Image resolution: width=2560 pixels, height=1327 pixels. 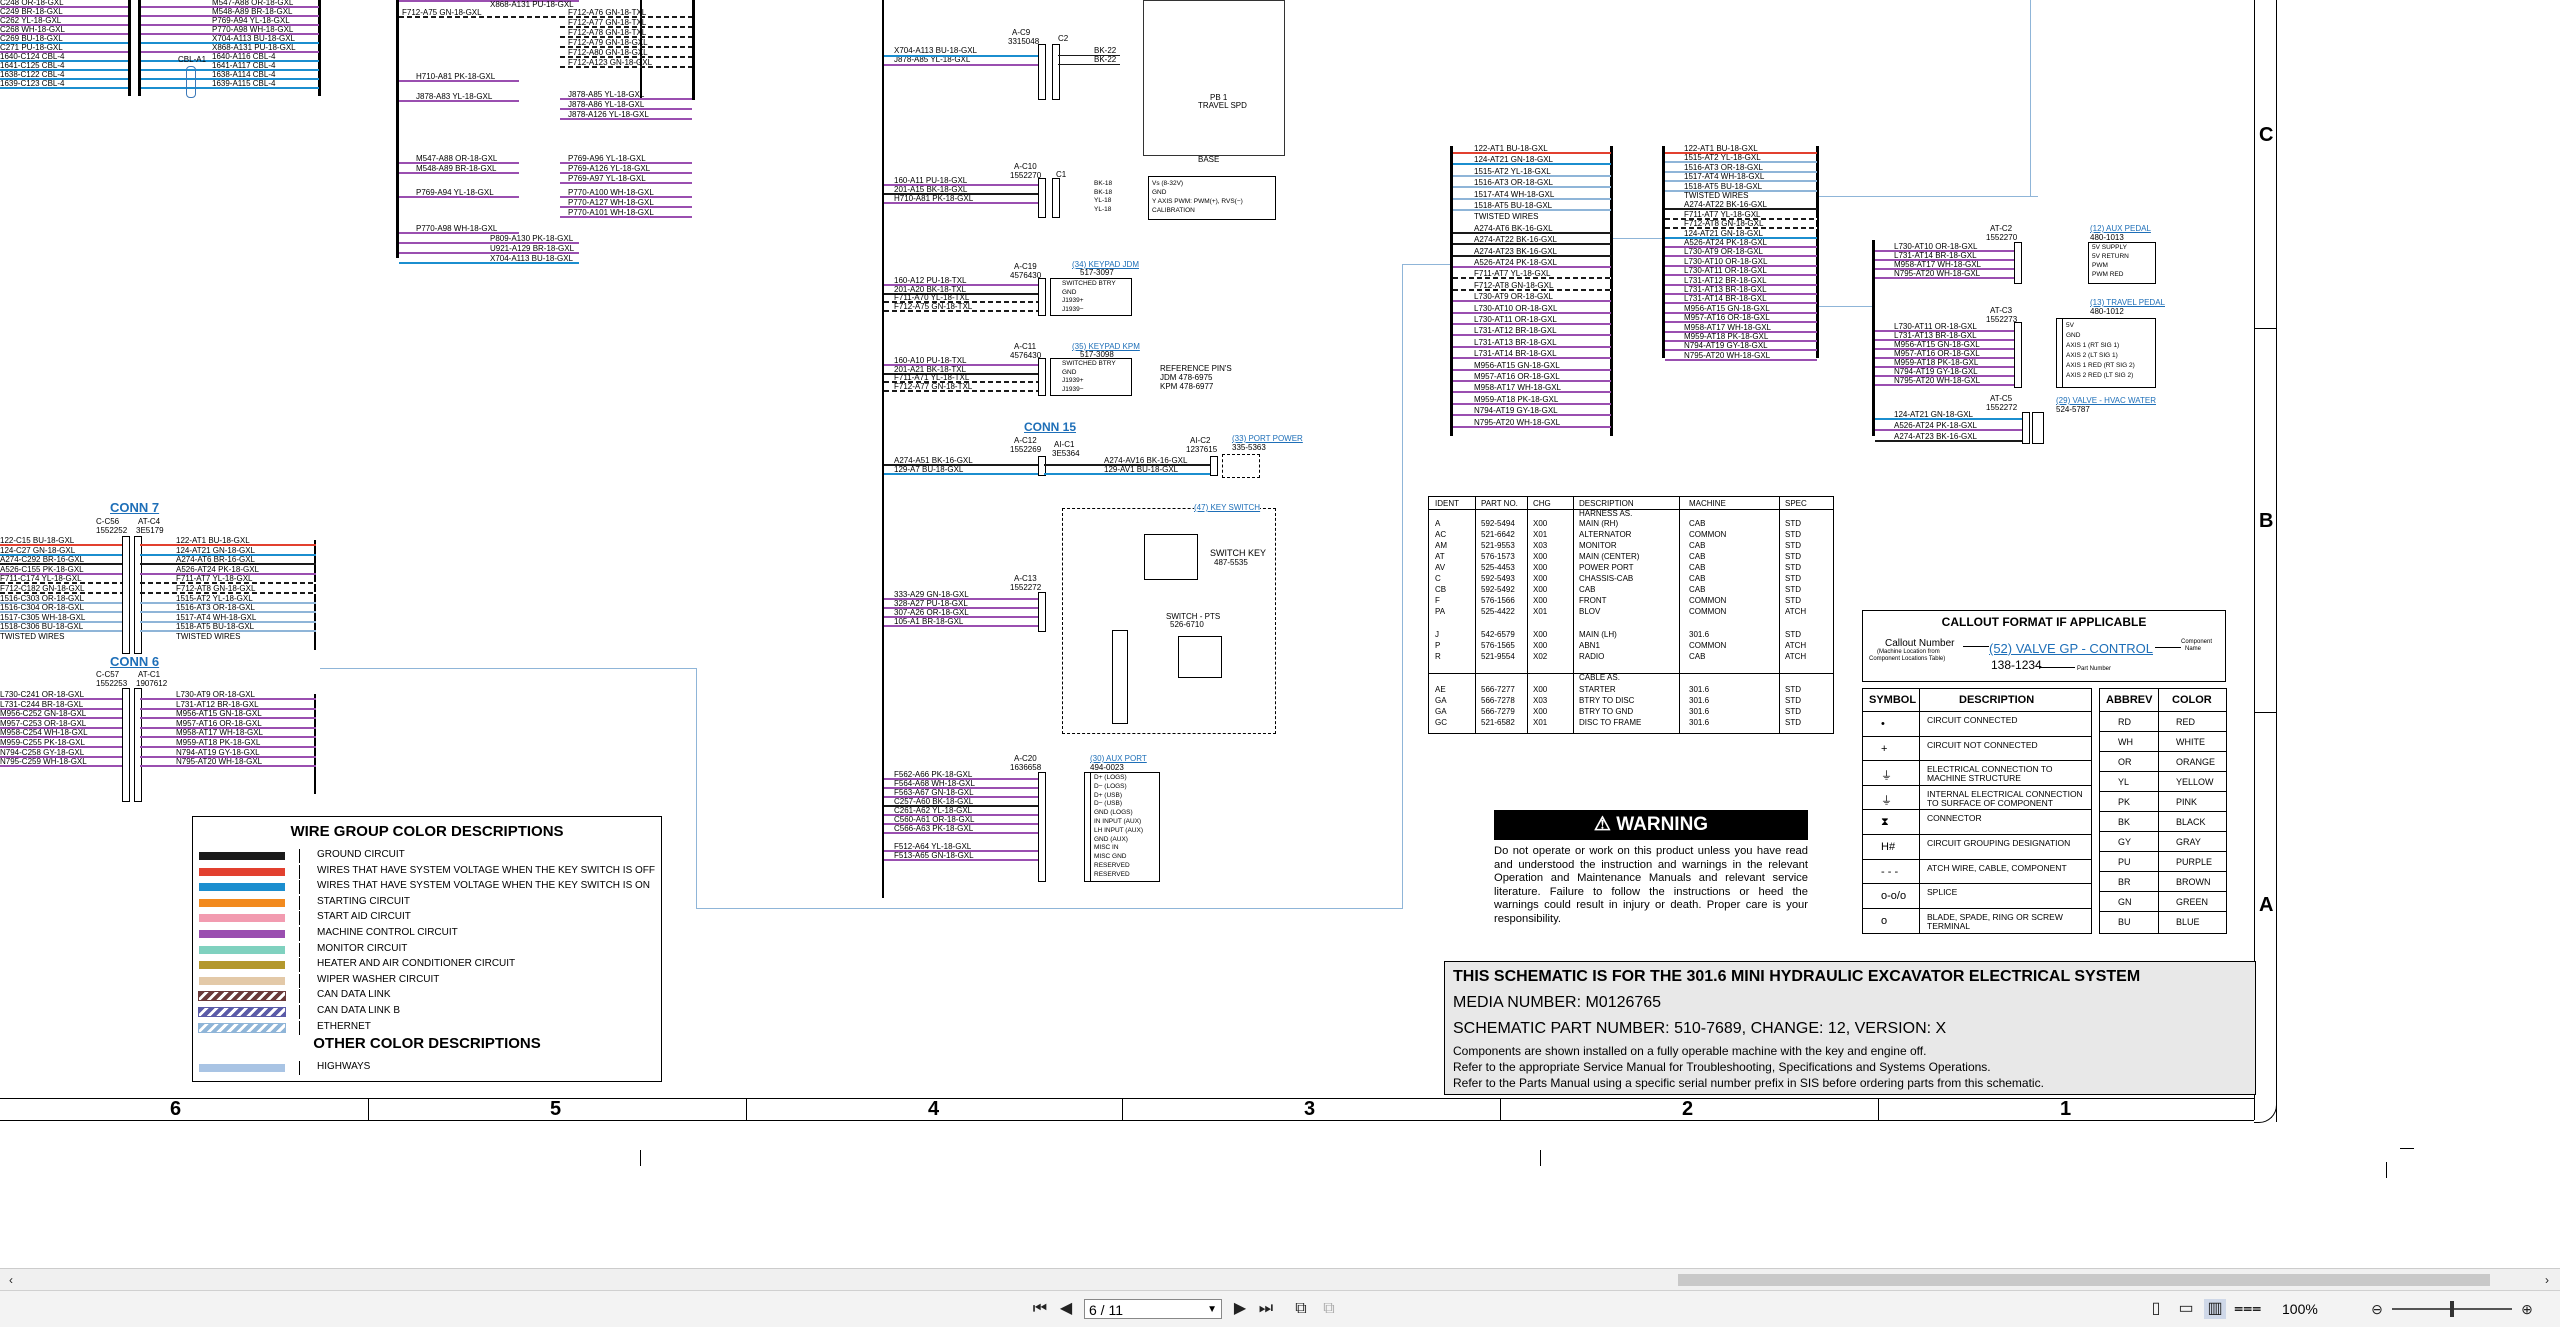 What do you see at coordinates (1066, 1309) in the screenshot?
I see `prev-page-icon: ◀` at bounding box center [1066, 1309].